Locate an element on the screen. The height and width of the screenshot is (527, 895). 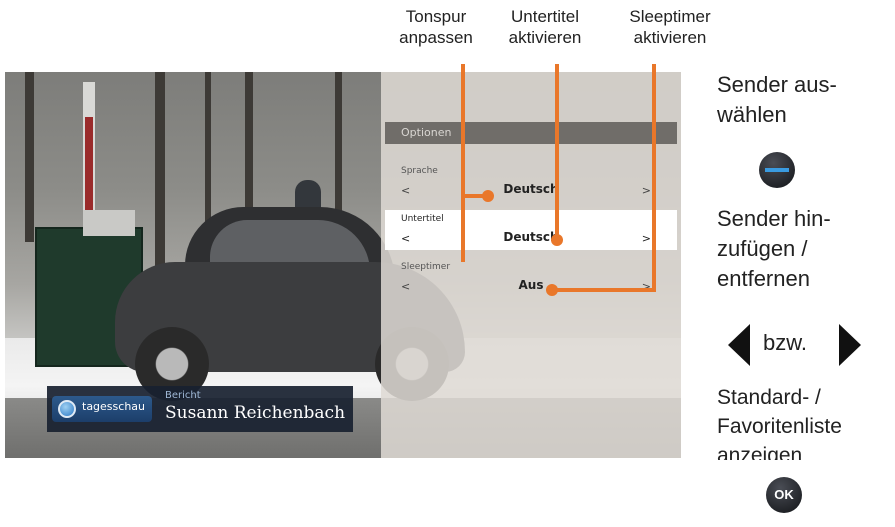
lower-third: tagesschau Bericht Susann Reichenbach is located at coordinates (200, 409).